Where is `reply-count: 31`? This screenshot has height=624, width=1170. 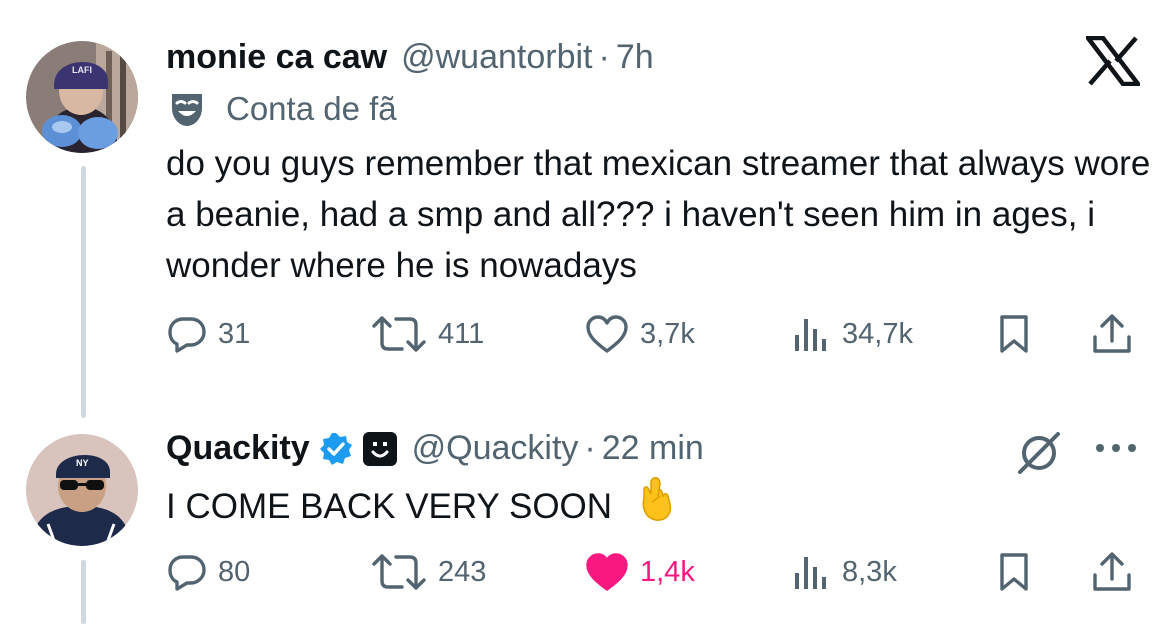
reply-count: 31 is located at coordinates (234, 333).